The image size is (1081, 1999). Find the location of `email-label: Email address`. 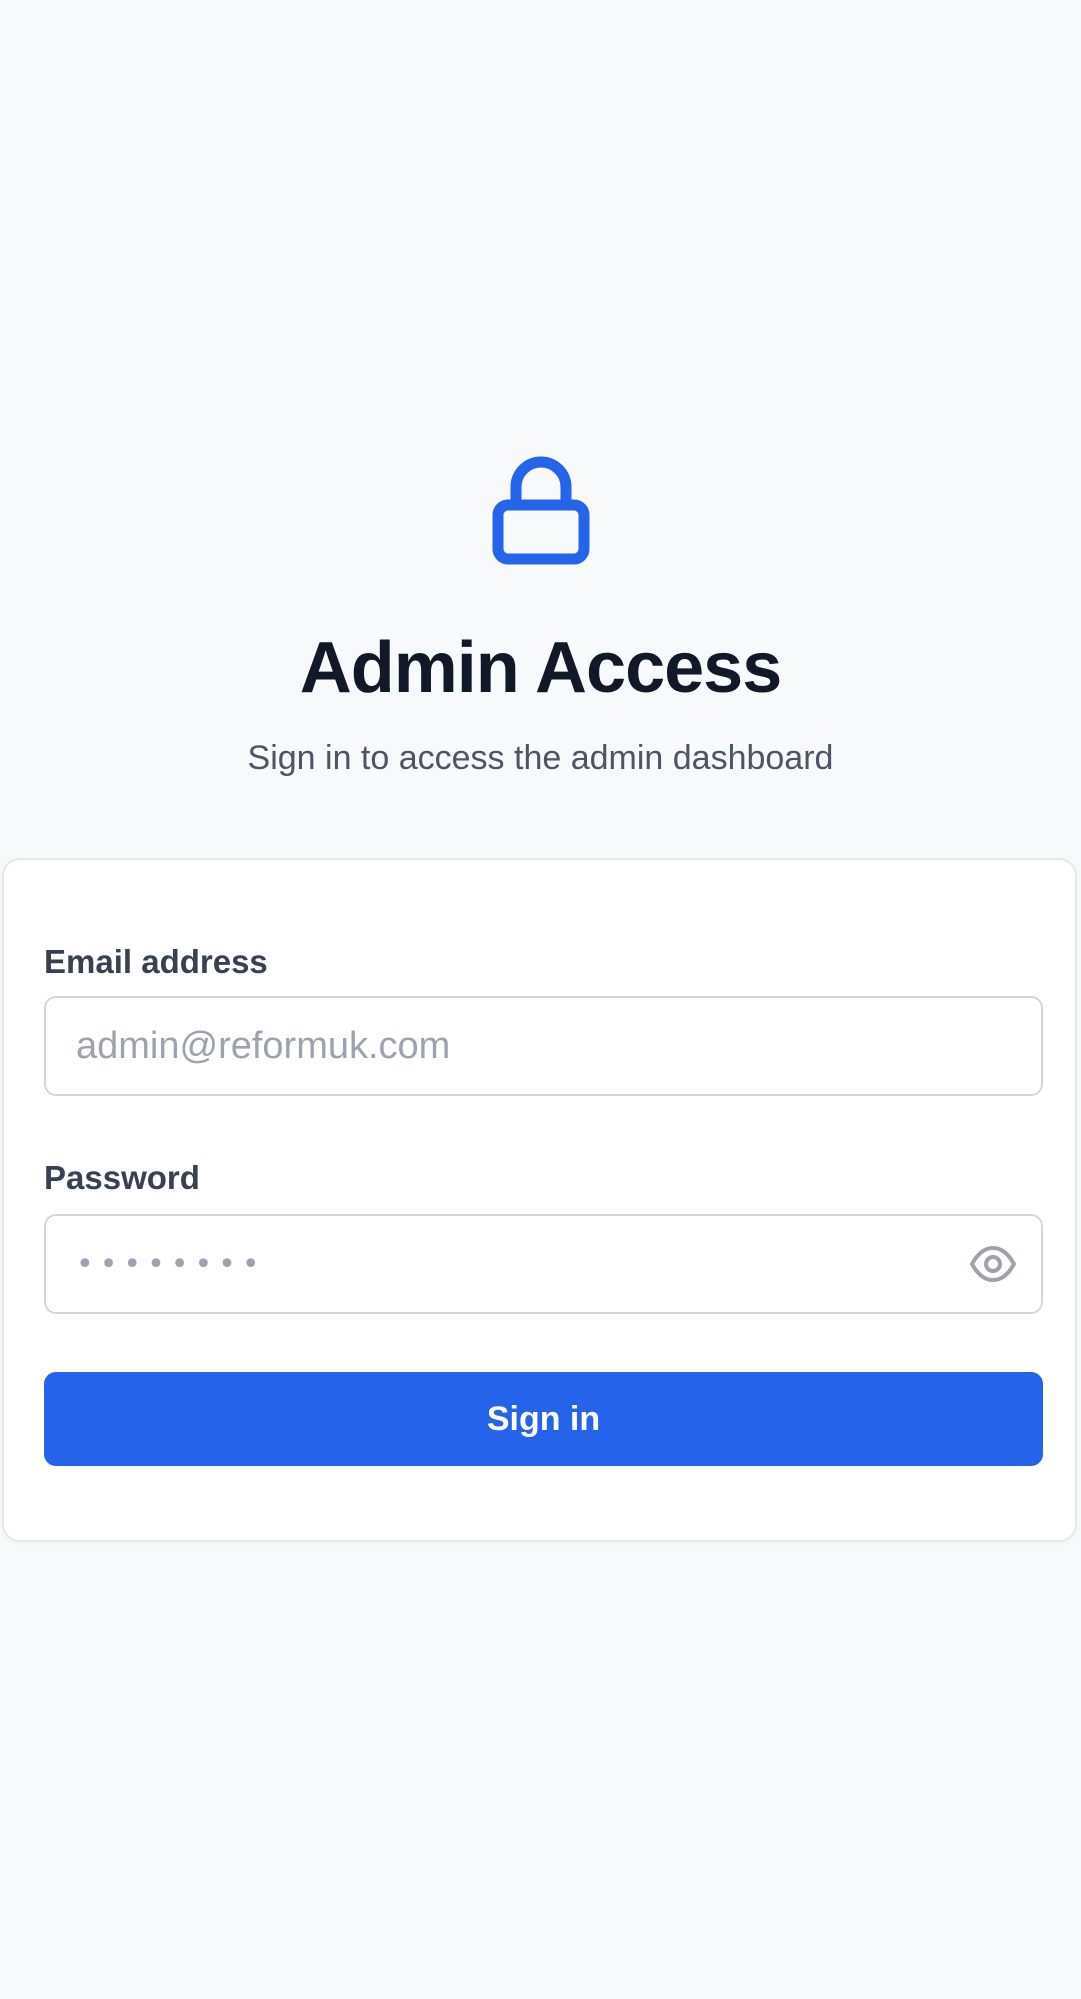

email-label: Email address is located at coordinates (156, 961).